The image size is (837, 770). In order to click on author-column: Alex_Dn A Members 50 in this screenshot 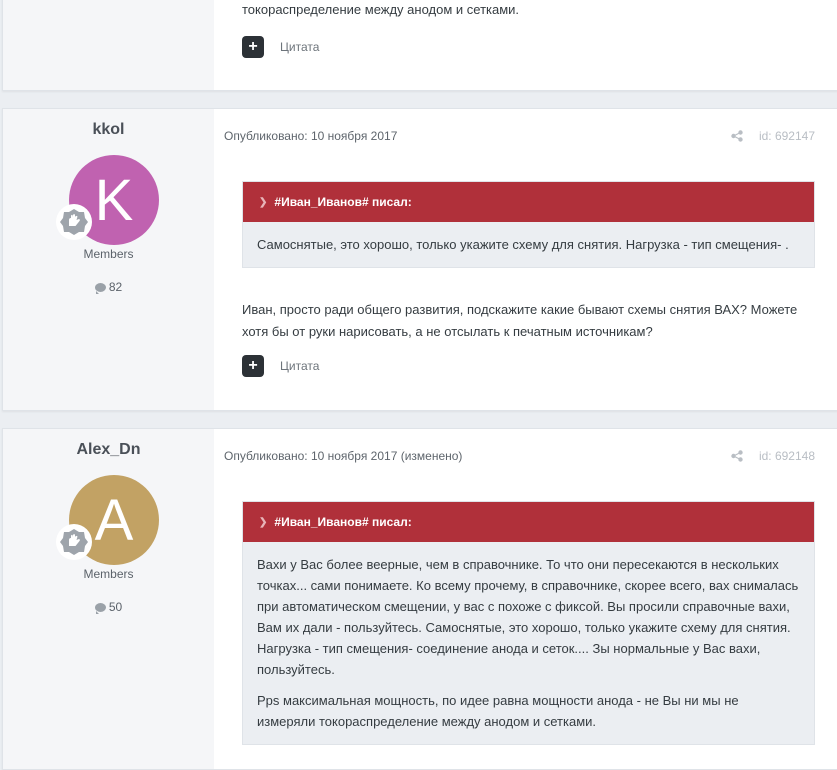, I will do `click(108, 599)`.